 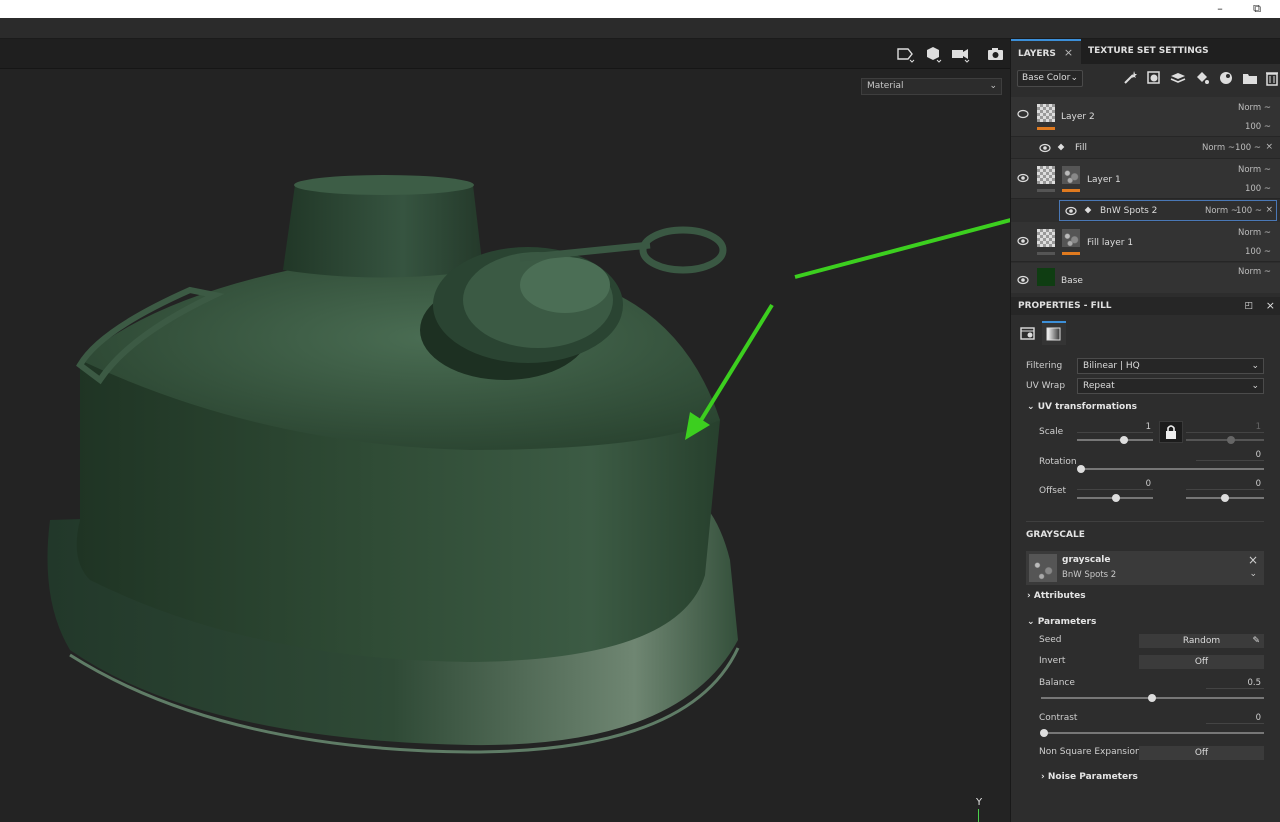 I want to click on remove-resource-icon: ×, so click(x=1253, y=560).